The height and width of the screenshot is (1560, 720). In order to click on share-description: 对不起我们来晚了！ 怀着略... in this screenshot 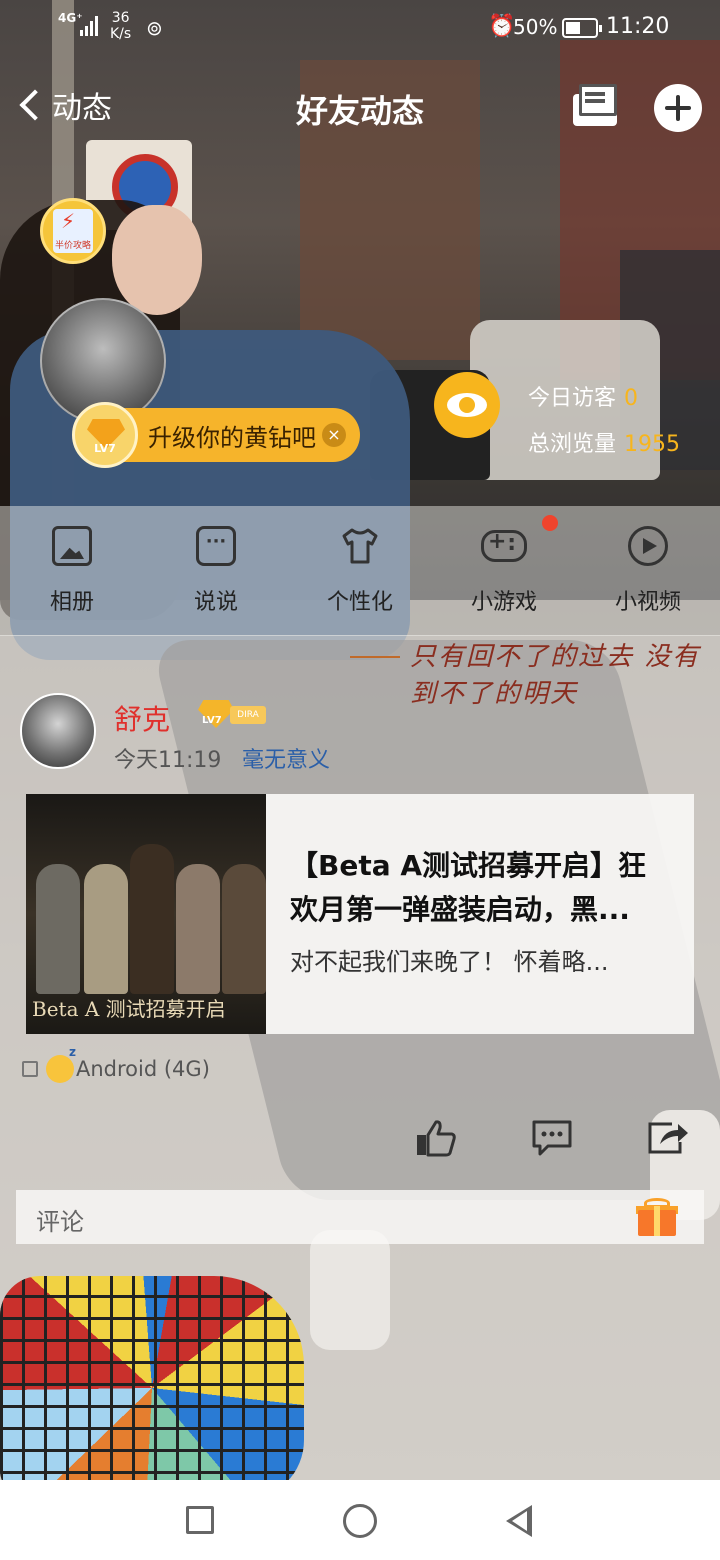, I will do `click(449, 962)`.